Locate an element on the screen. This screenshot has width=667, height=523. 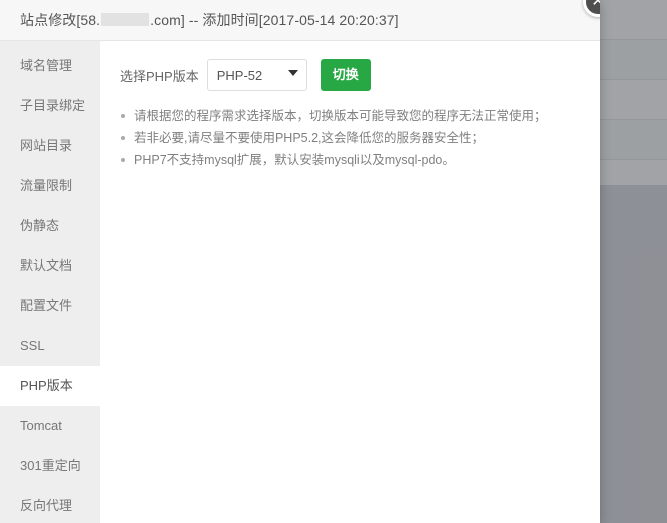
php-version-select: PHP-52 is located at coordinates (256, 75).